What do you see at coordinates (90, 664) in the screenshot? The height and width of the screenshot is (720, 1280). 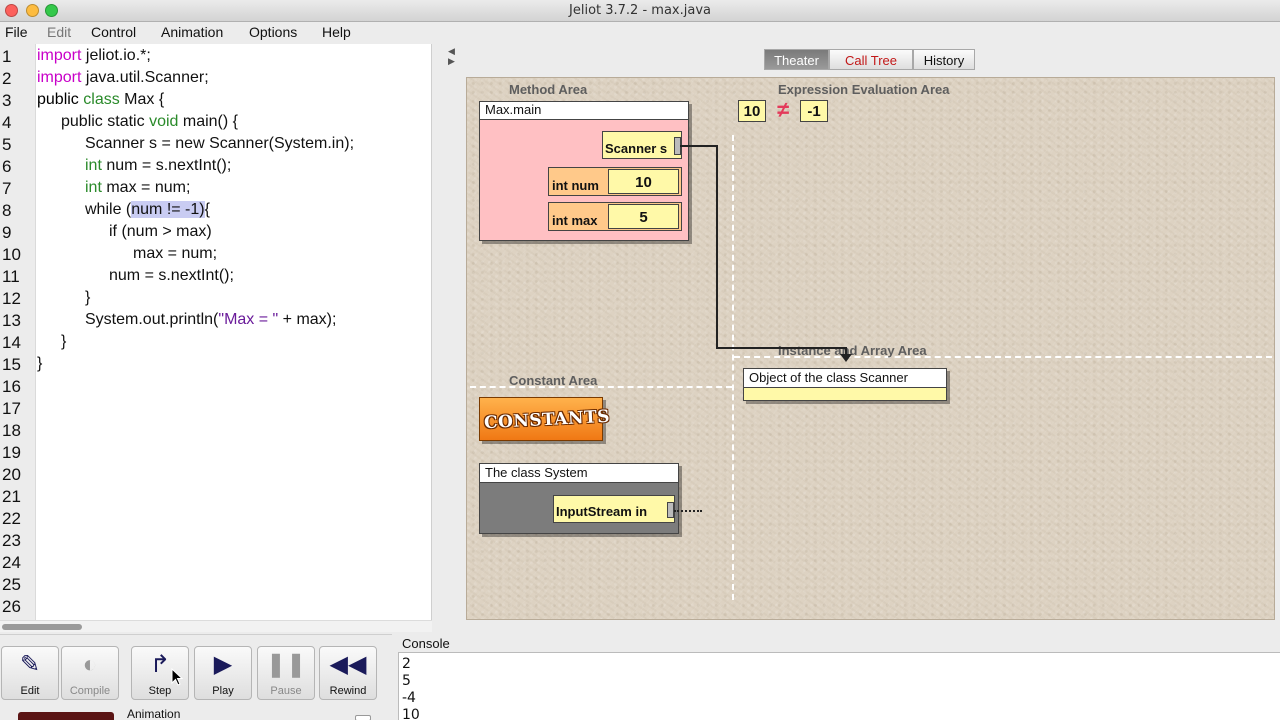 I see `compile-icon: ◐` at bounding box center [90, 664].